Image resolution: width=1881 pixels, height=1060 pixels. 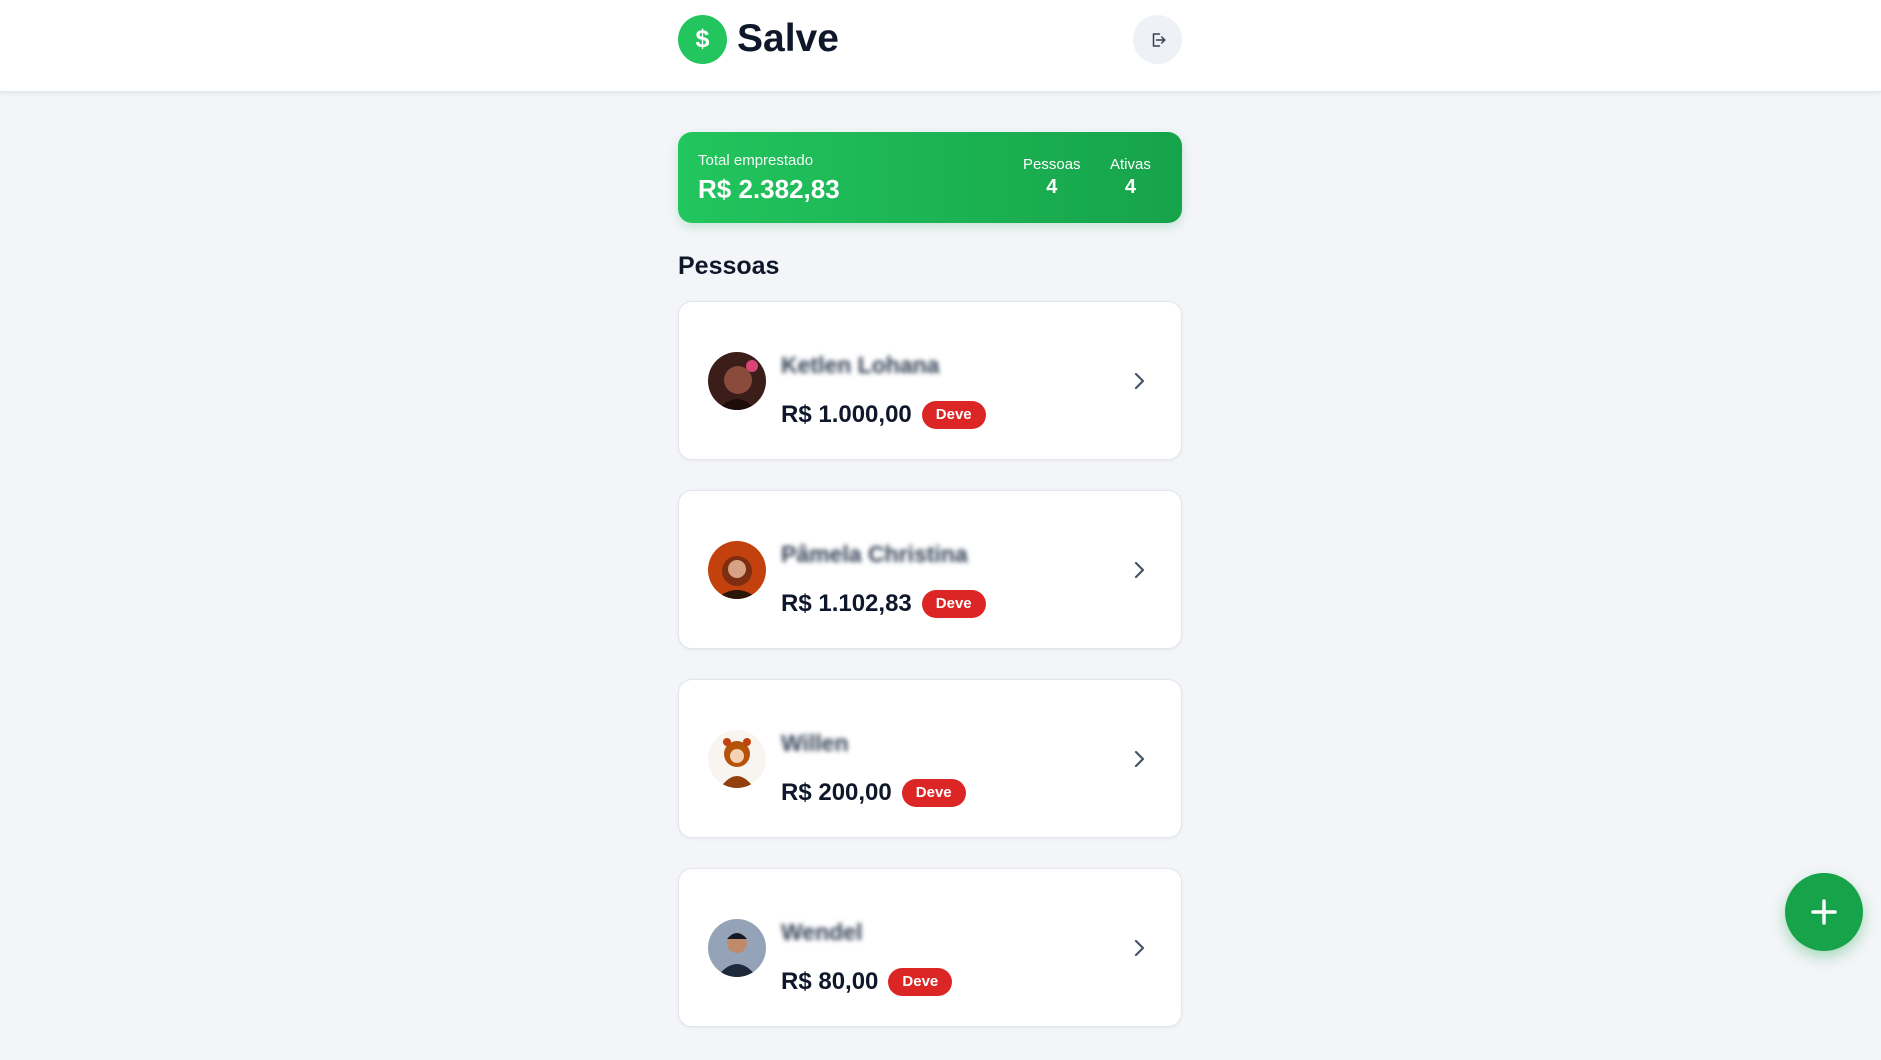 What do you see at coordinates (930, 380) in the screenshot?
I see `person-card: Ketlen Lohana R$ 1.000,00 Deve` at bounding box center [930, 380].